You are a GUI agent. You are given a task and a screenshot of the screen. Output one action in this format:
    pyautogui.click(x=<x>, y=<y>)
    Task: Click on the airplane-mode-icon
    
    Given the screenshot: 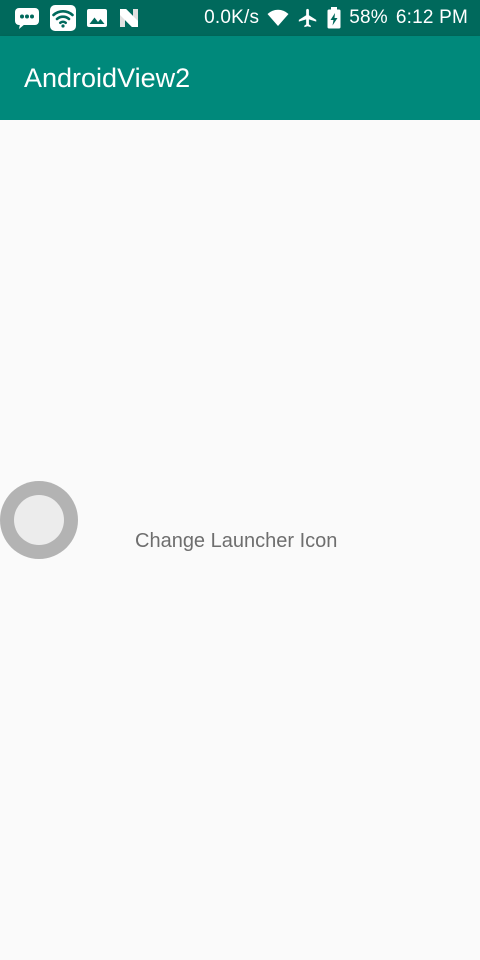 What is the action you would take?
    pyautogui.click(x=308, y=18)
    